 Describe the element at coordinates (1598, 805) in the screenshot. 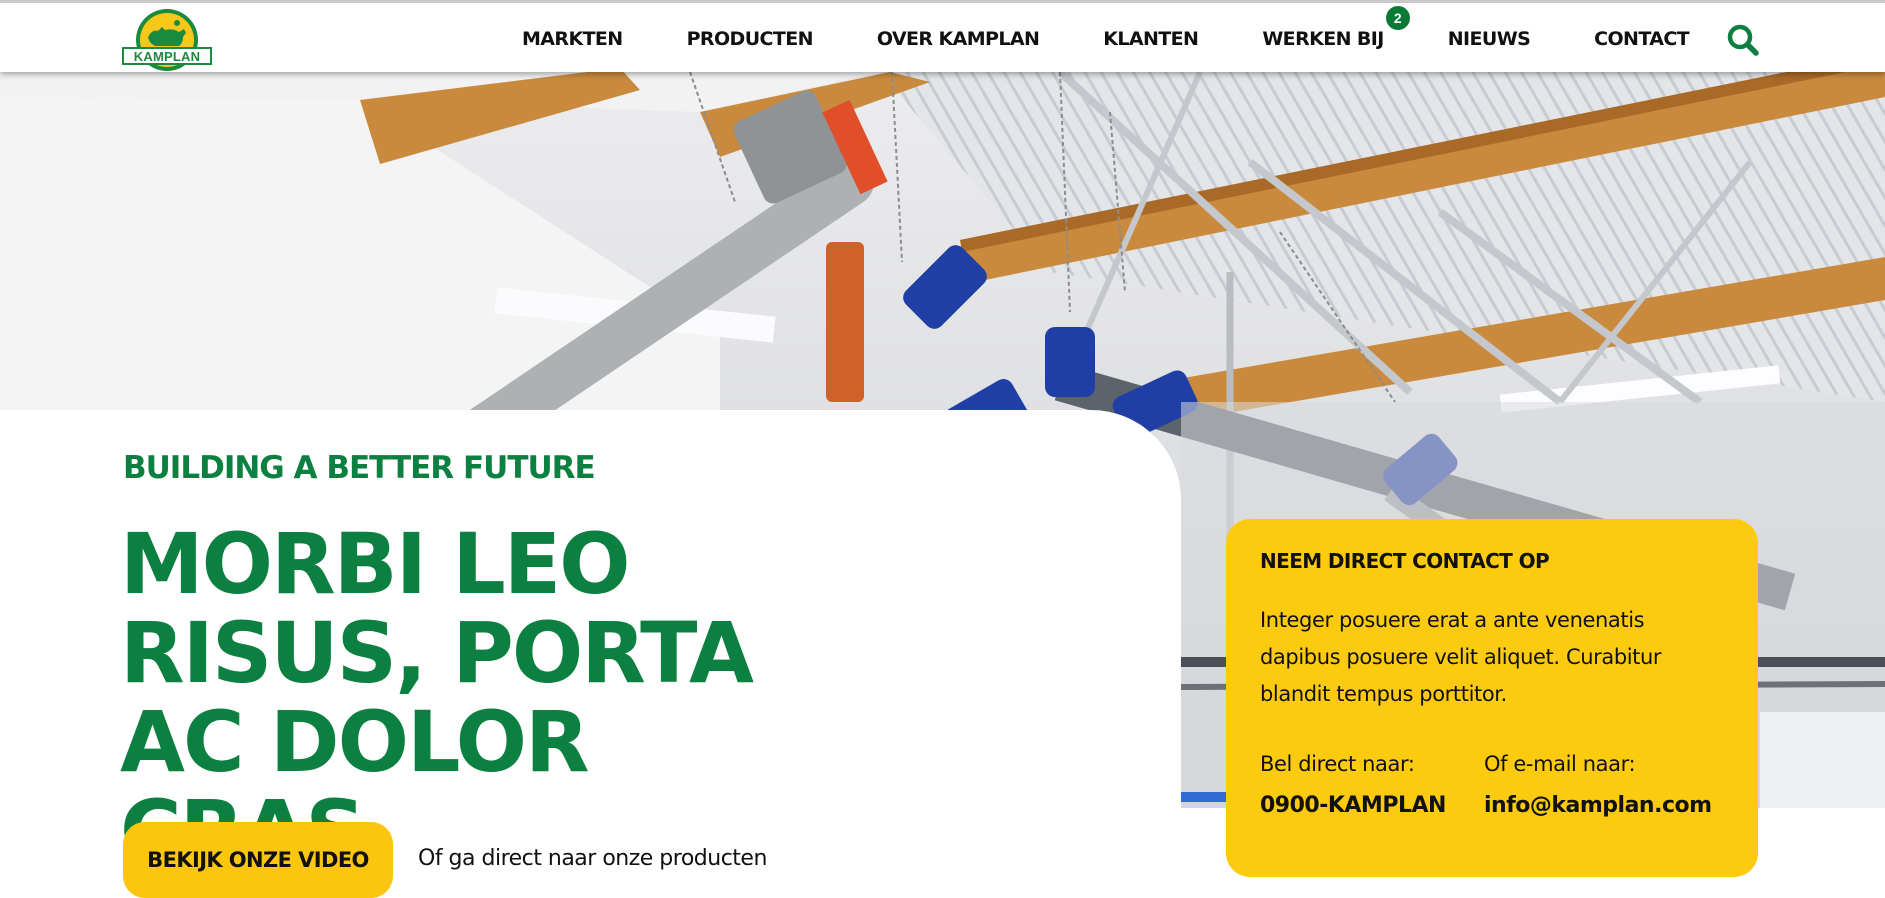

I see `email-link: info@kamplan.com` at that location.